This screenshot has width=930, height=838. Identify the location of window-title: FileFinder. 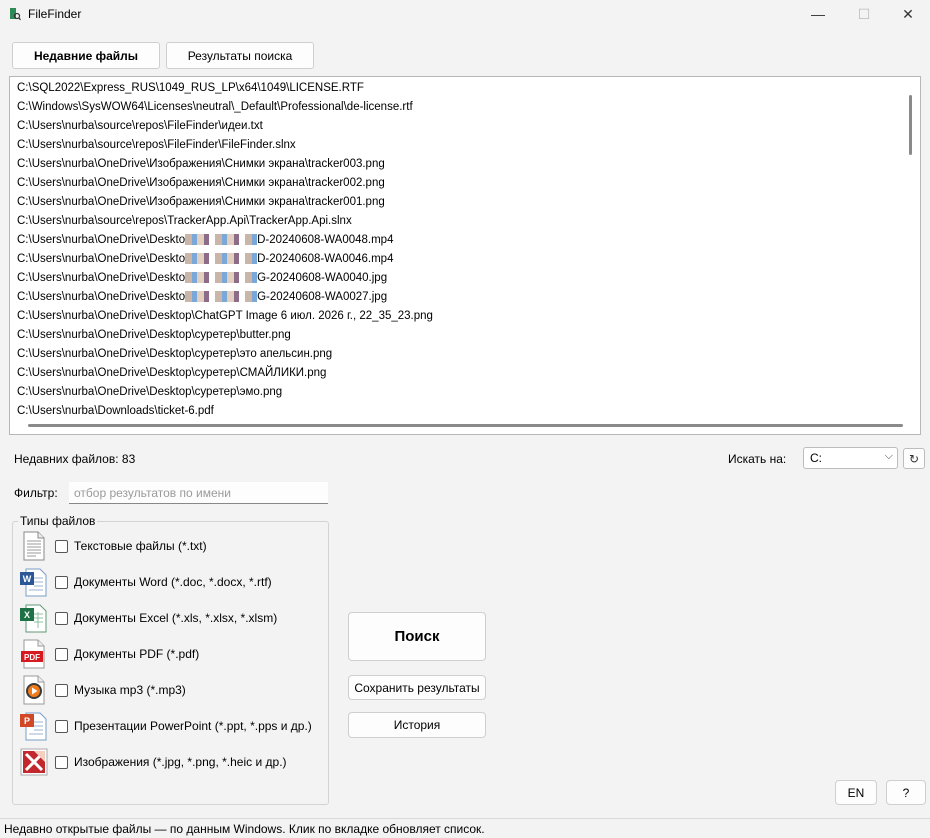
(55, 14).